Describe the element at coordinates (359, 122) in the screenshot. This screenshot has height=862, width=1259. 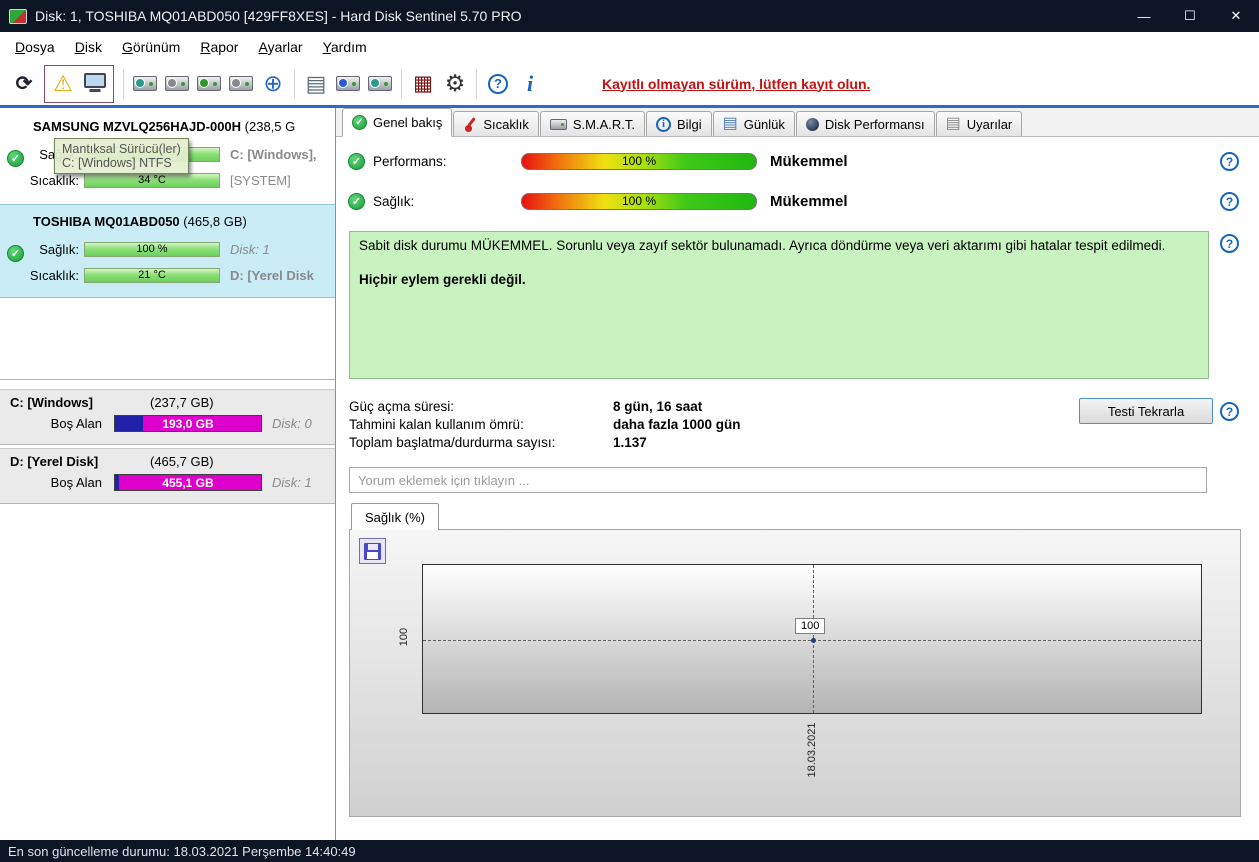
I see `overview-check-icon: ✓` at that location.